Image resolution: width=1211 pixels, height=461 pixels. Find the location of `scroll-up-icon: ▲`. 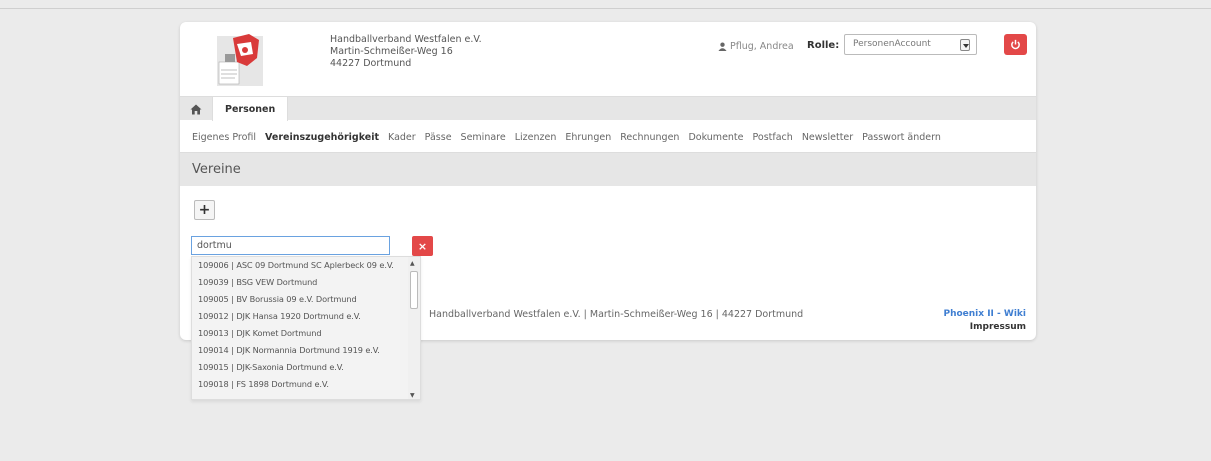

scroll-up-icon: ▲ is located at coordinates (412, 263).